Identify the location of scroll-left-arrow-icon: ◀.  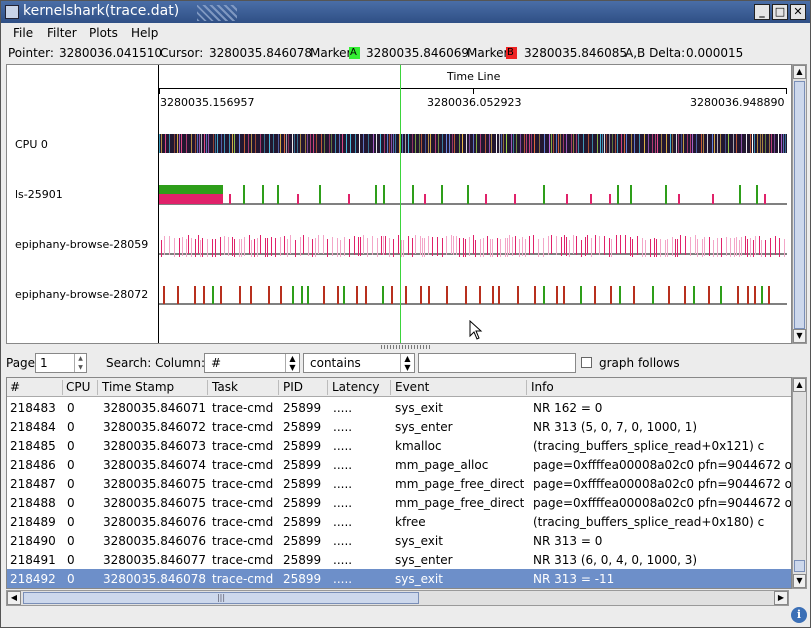
(14, 598).